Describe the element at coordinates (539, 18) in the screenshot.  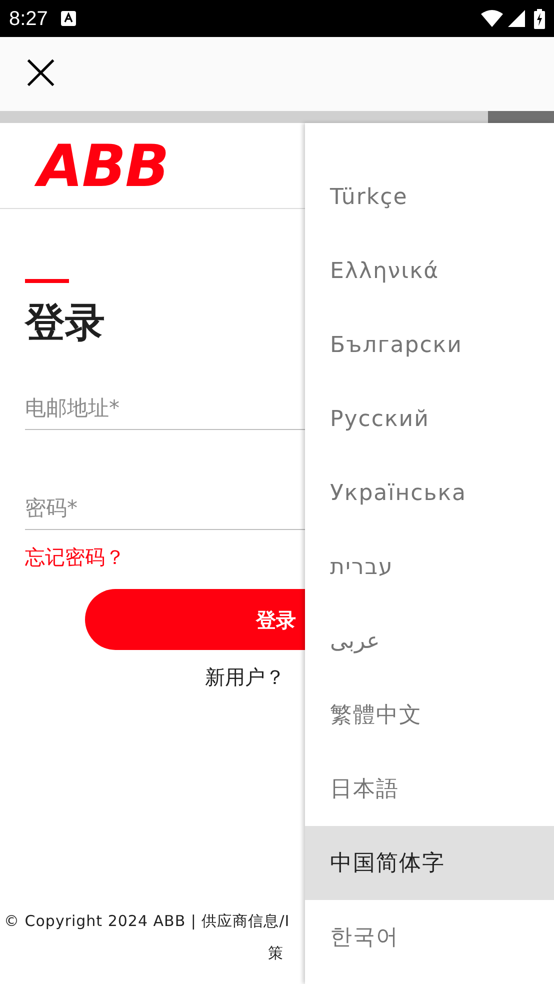
I see `battery-charging-icon` at that location.